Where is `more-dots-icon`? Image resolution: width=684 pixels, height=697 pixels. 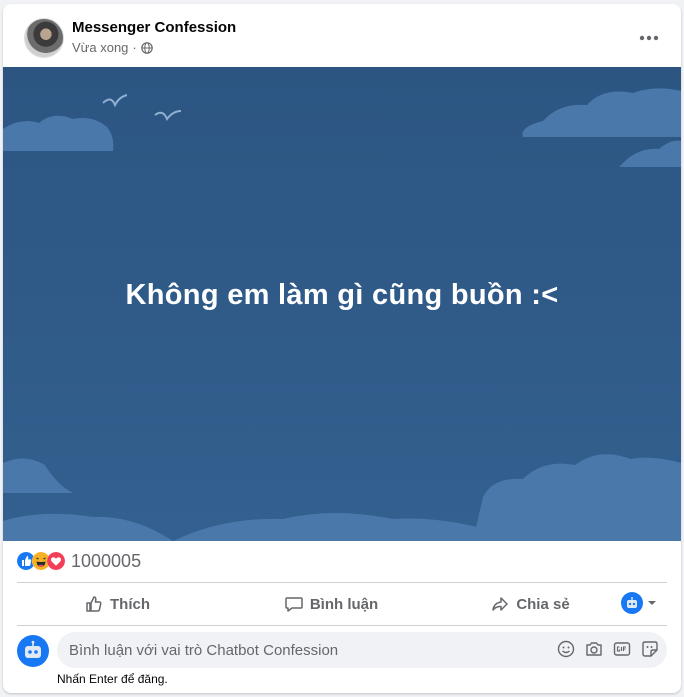
more-dots-icon is located at coordinates (649, 38).